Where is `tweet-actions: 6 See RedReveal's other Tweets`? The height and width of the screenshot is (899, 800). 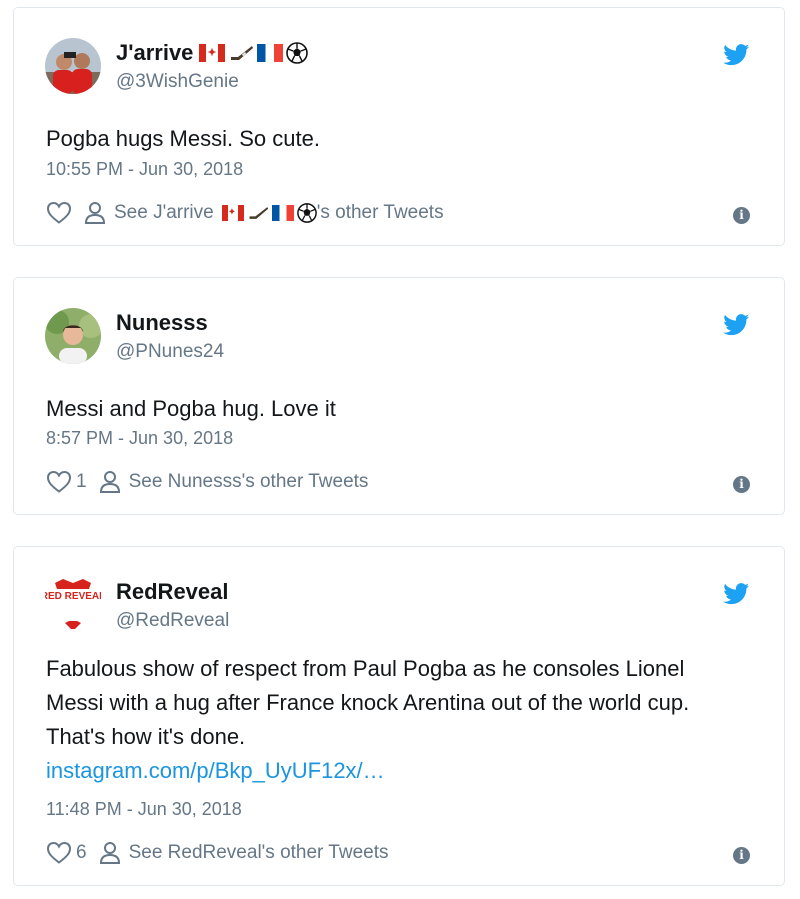
tweet-actions: 6 See RedReveal's other Tweets is located at coordinates (217, 853).